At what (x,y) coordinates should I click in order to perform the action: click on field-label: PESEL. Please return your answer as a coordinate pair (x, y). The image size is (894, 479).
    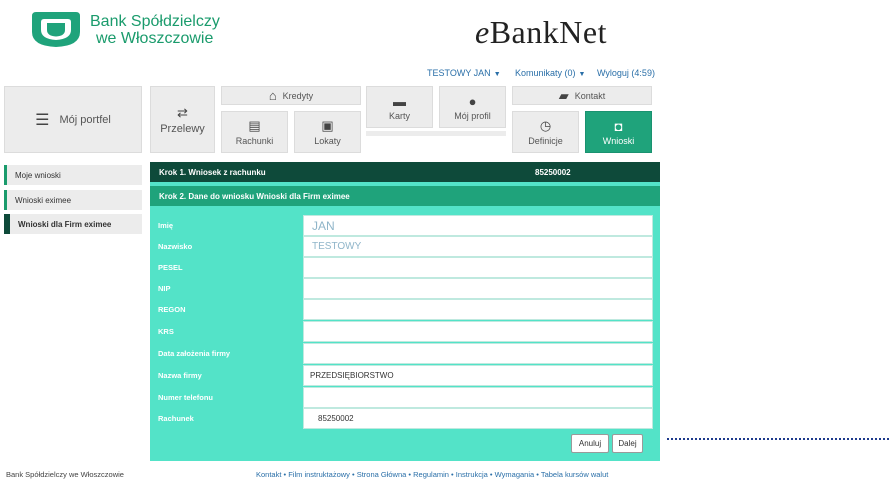
    Looking at the image, I should click on (170, 267).